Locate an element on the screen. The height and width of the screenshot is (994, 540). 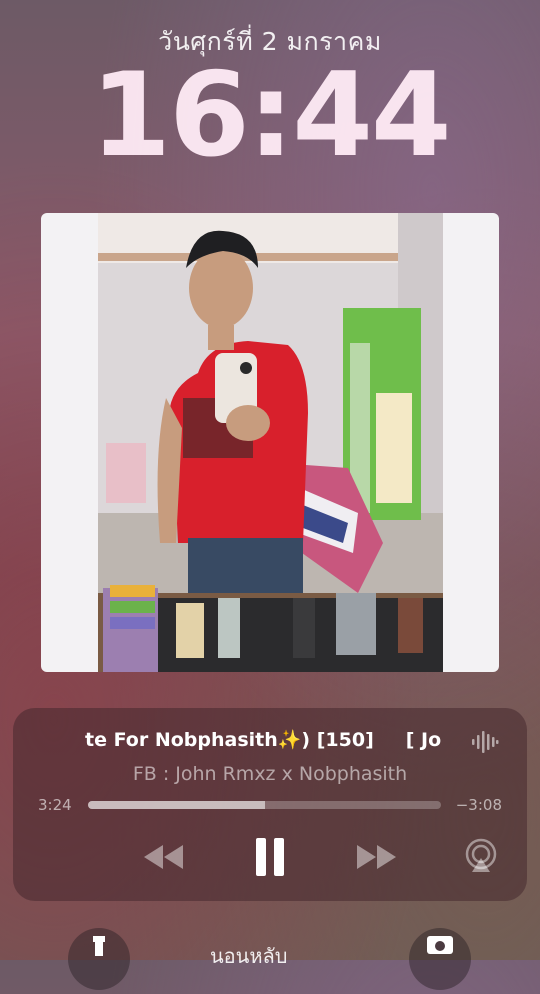
fast-forward-icon is located at coordinates (377, 857).